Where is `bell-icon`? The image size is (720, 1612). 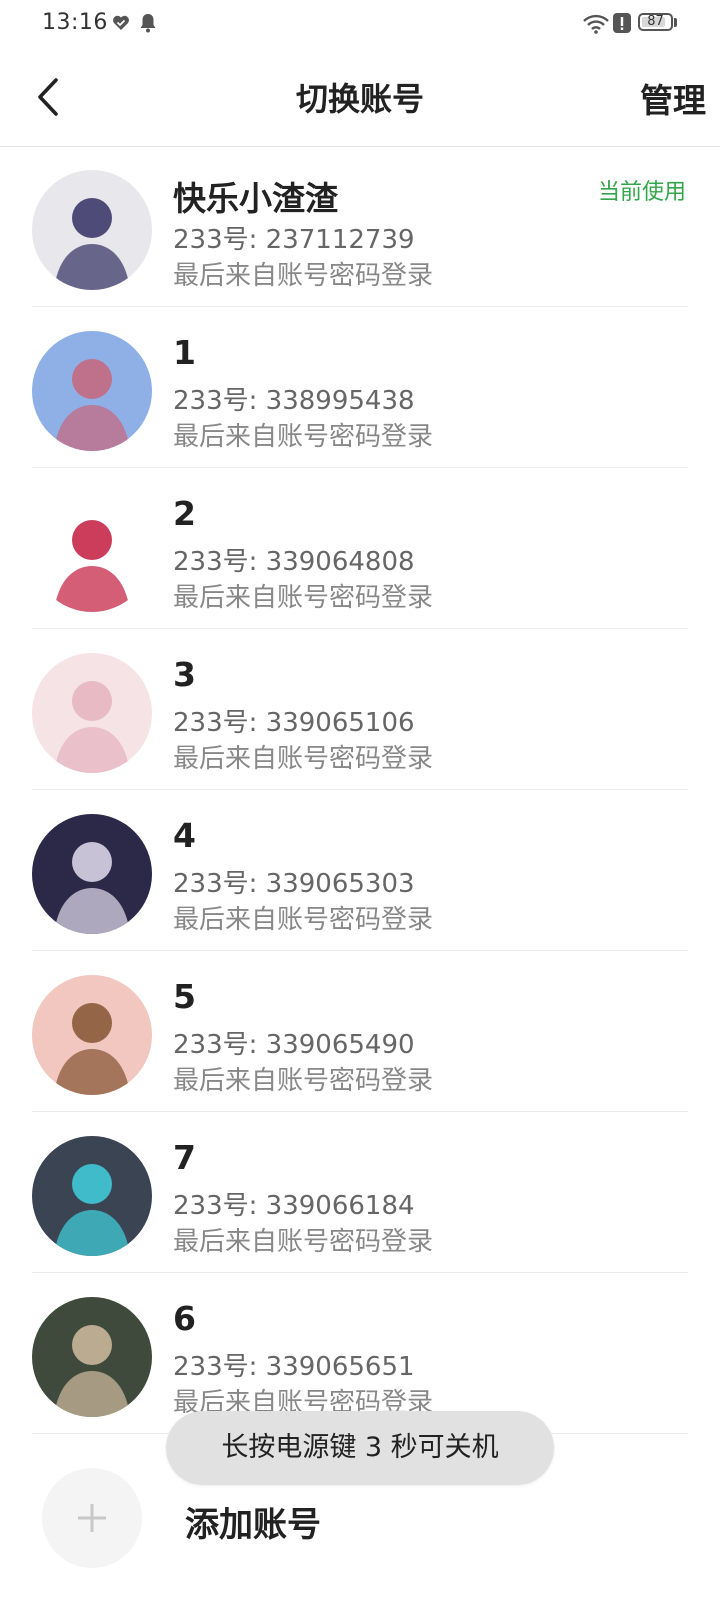 bell-icon is located at coordinates (148, 23).